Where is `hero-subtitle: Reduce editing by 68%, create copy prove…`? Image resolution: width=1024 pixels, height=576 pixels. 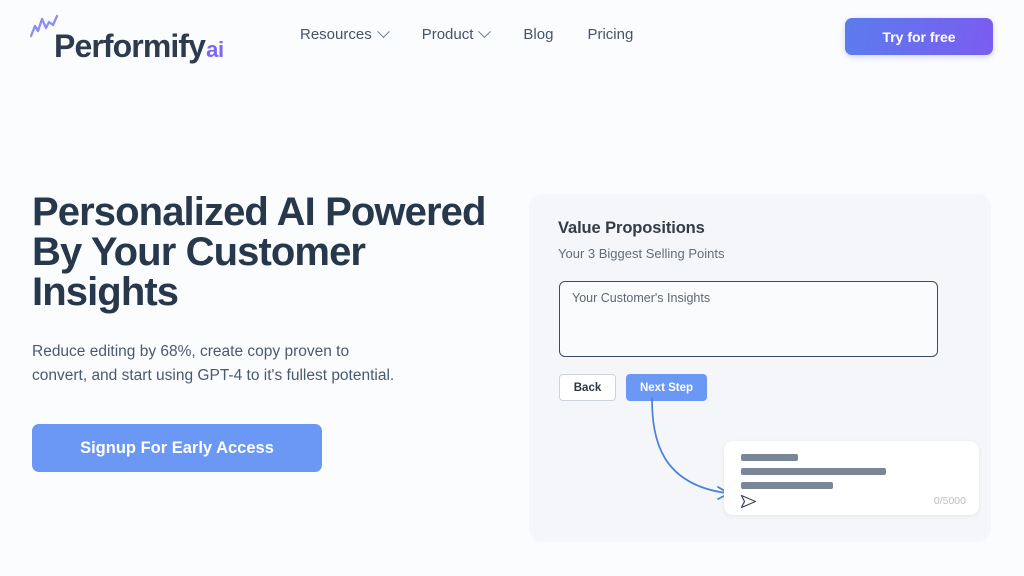 hero-subtitle: Reduce editing by 68%, create copy prove… is located at coordinates (213, 364).